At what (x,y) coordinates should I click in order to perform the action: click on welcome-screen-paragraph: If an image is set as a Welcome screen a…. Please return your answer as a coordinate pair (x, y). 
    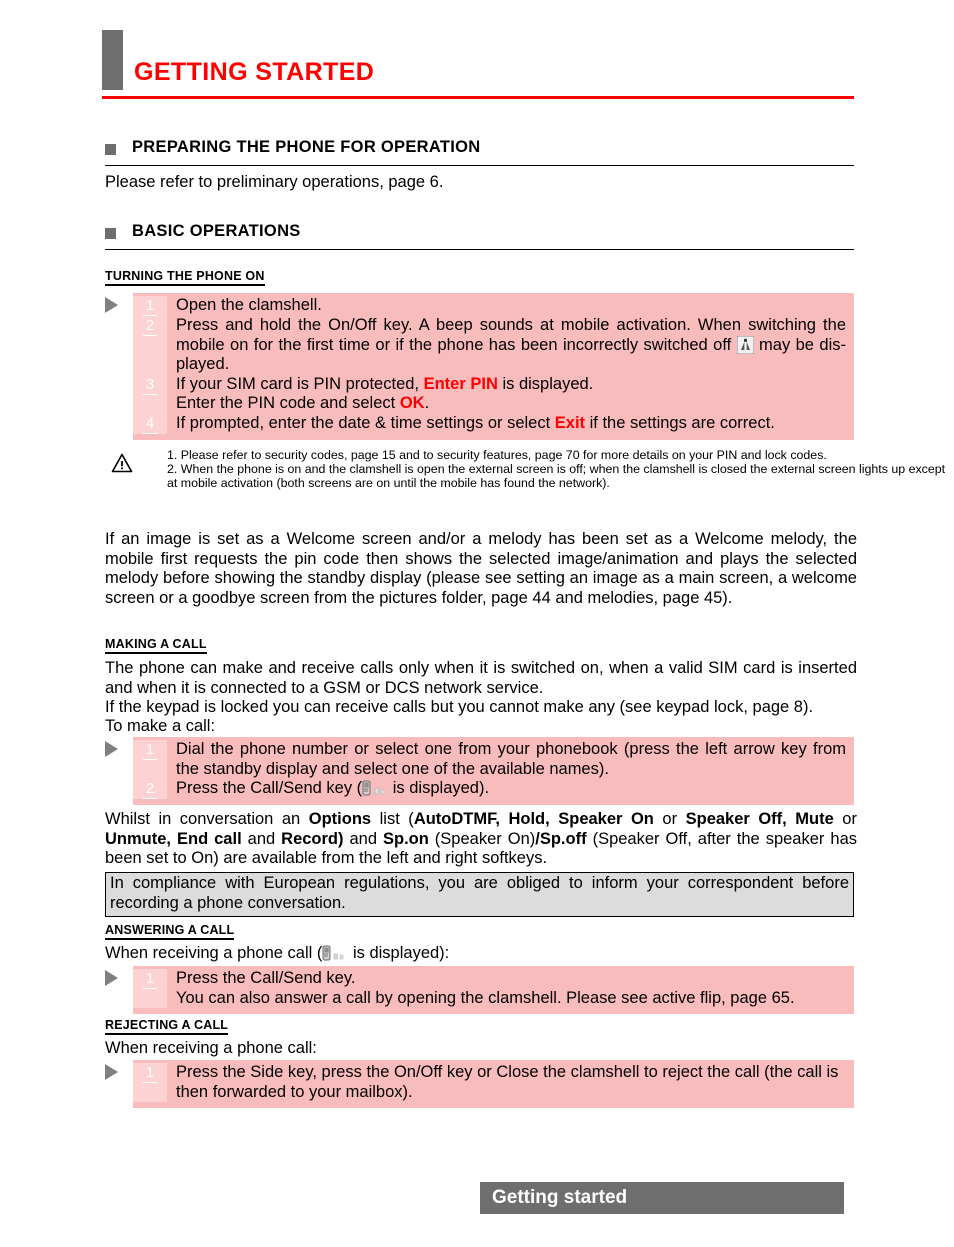
    Looking at the image, I should click on (481, 568).